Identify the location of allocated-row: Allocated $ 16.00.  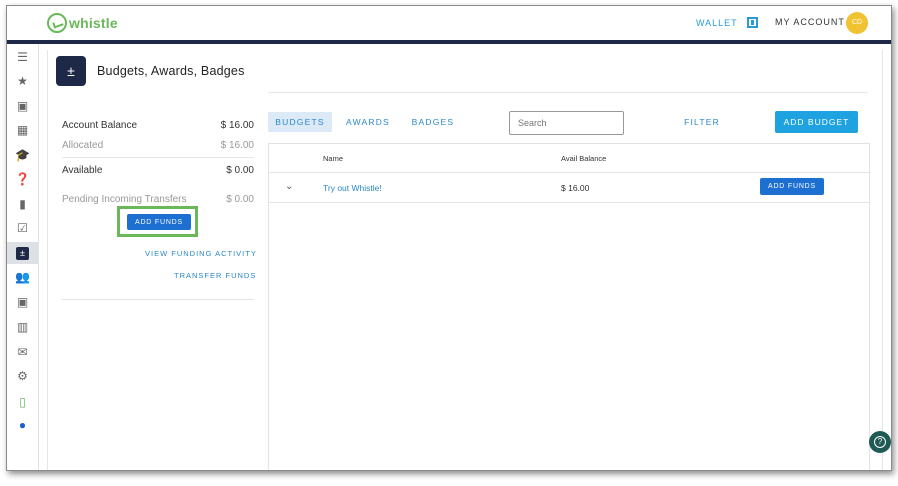
(158, 145).